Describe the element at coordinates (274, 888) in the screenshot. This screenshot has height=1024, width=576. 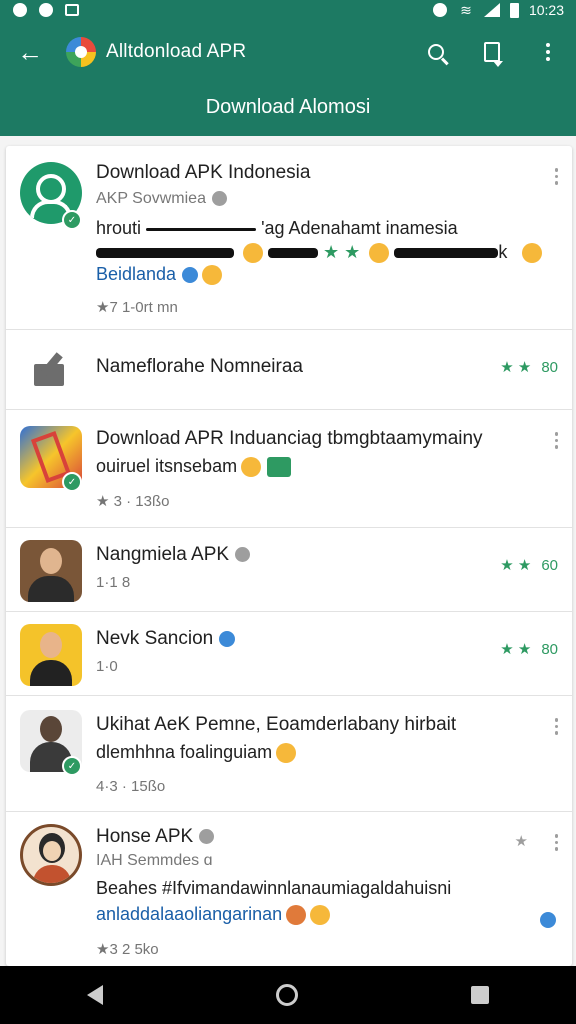
I see `item-body-line: Beahes #Ifvimandawinnlanaumiagaldahuisni` at that location.